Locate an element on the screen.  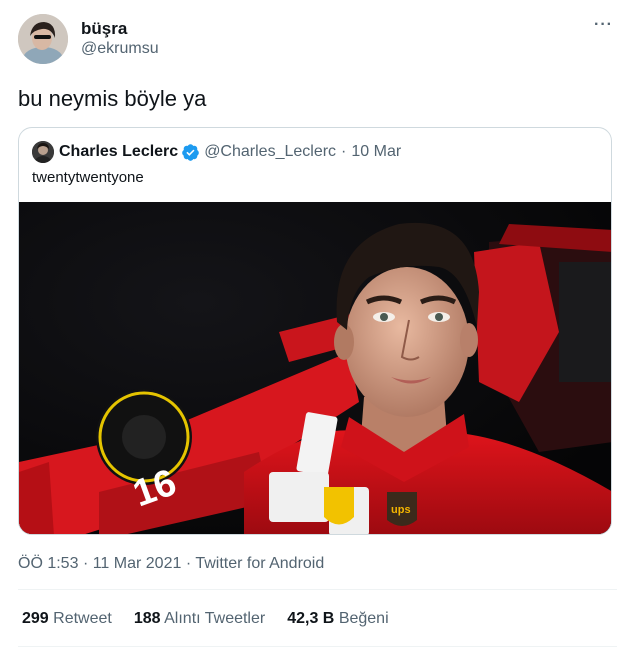
stat-retweets-count: 299 is located at coordinates (35, 618).